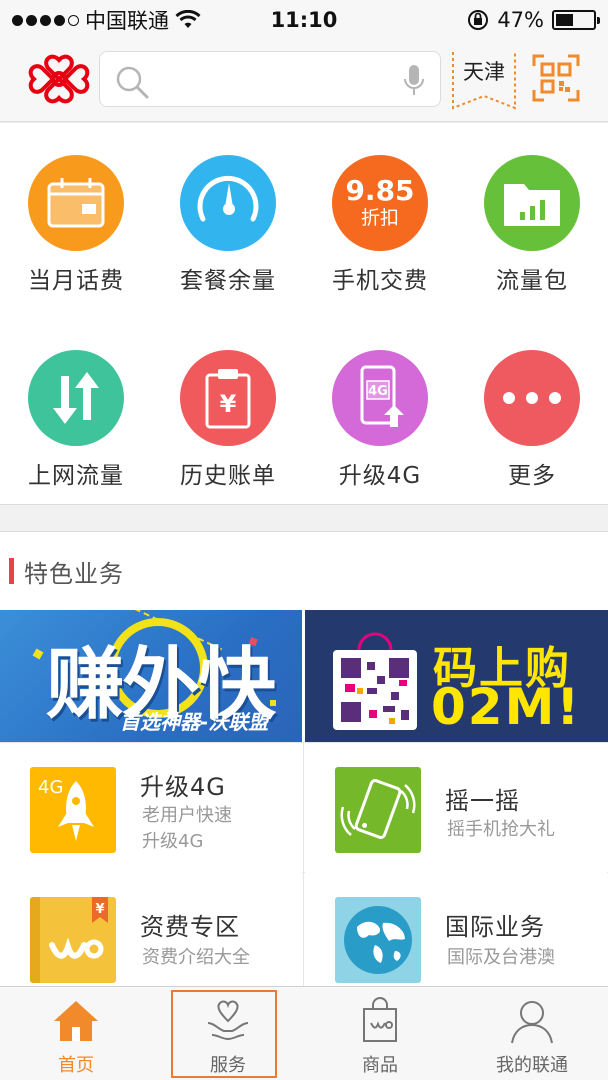  I want to click on grid-item-data-pack: 流量包, so click(532, 208).